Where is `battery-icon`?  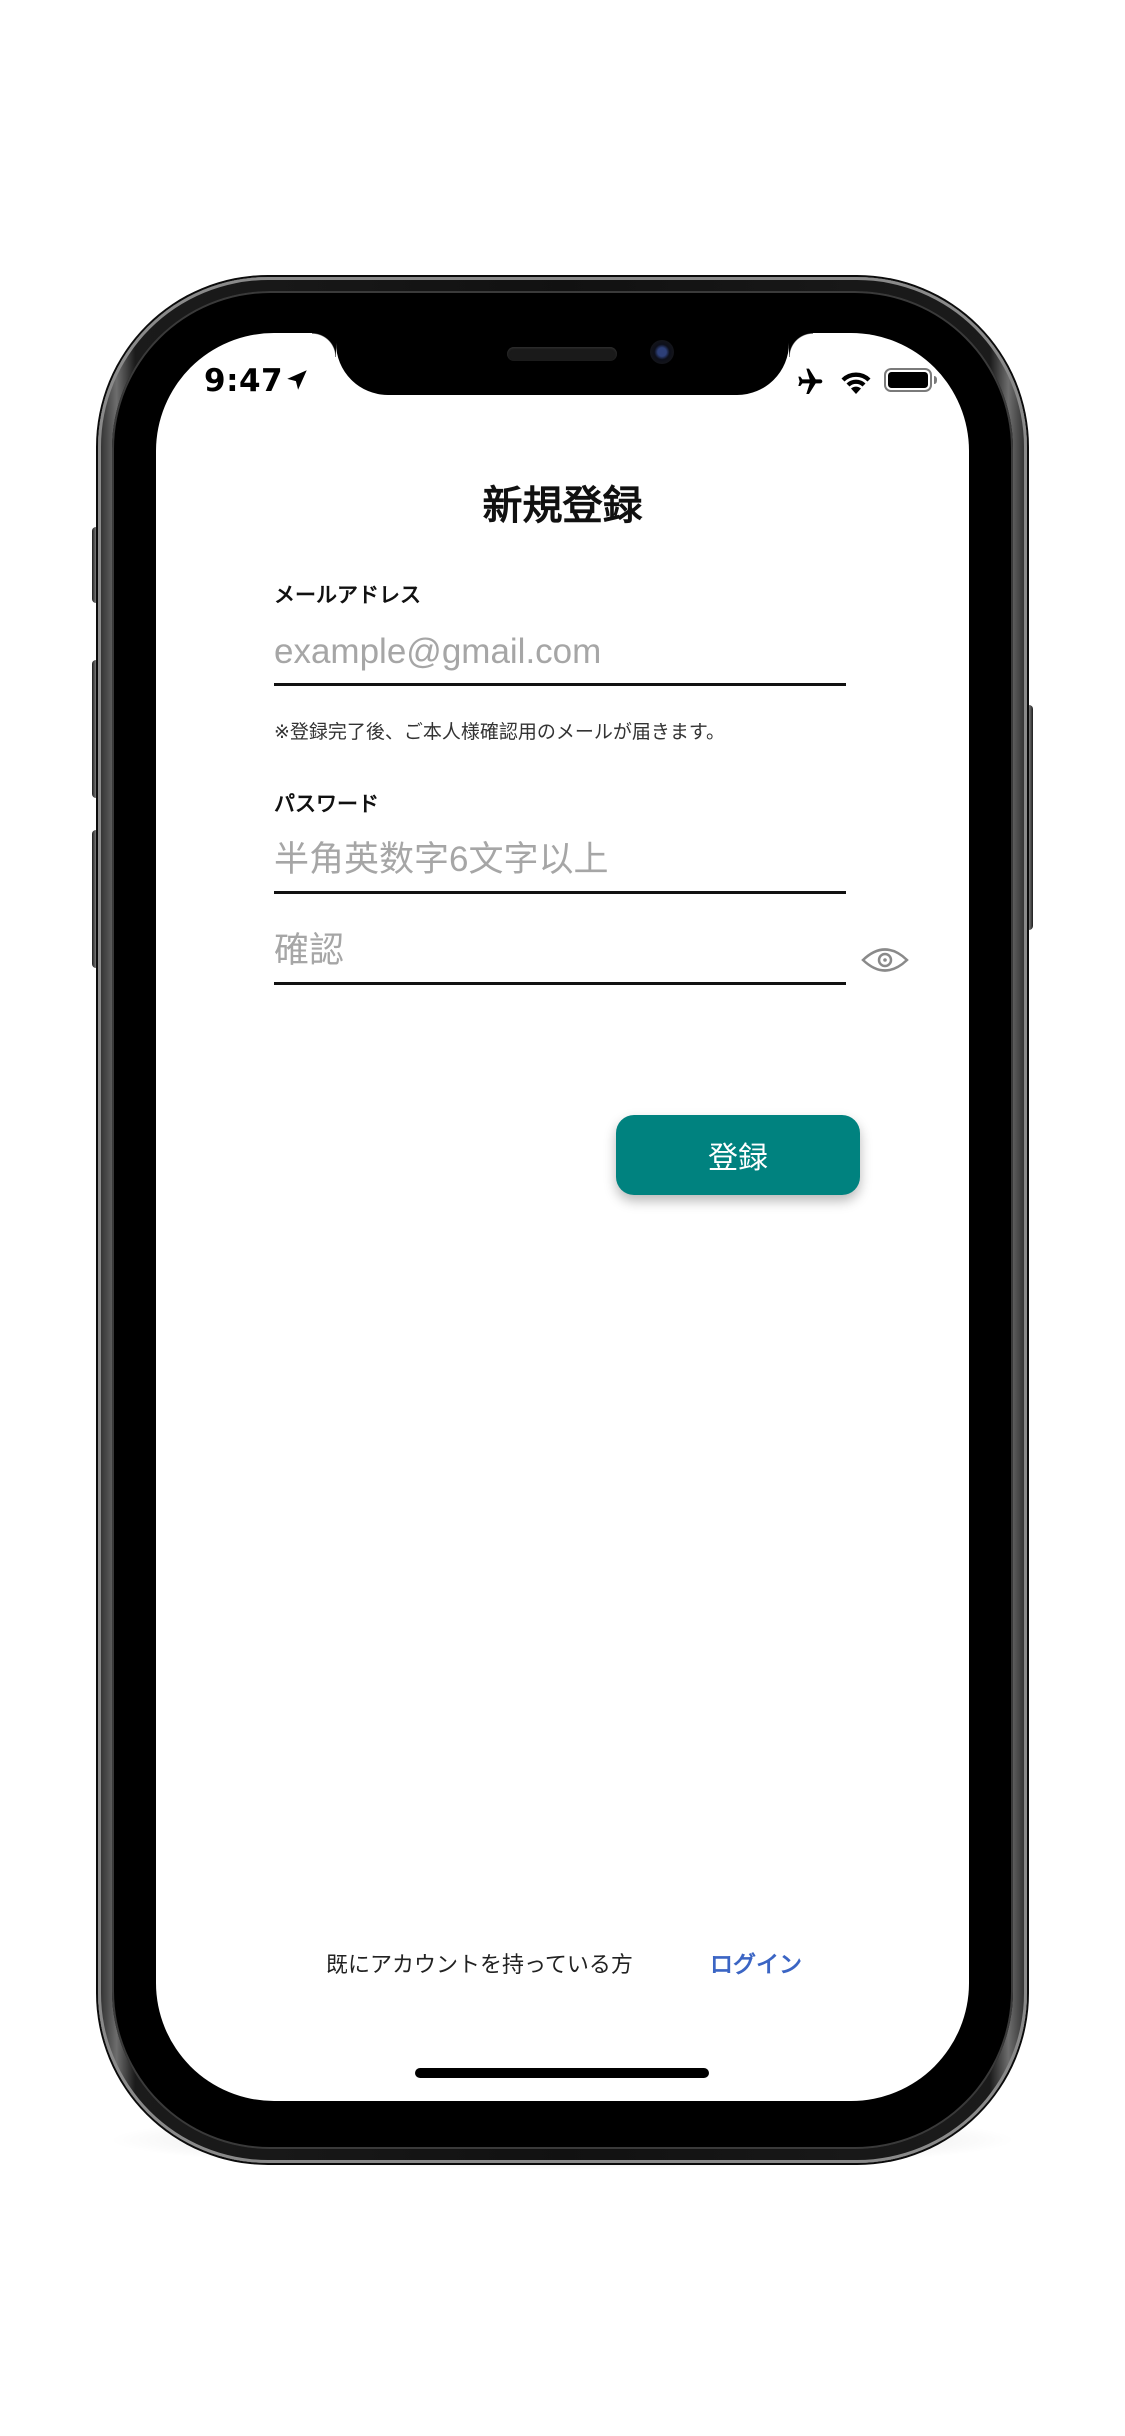
battery-icon is located at coordinates (910, 380).